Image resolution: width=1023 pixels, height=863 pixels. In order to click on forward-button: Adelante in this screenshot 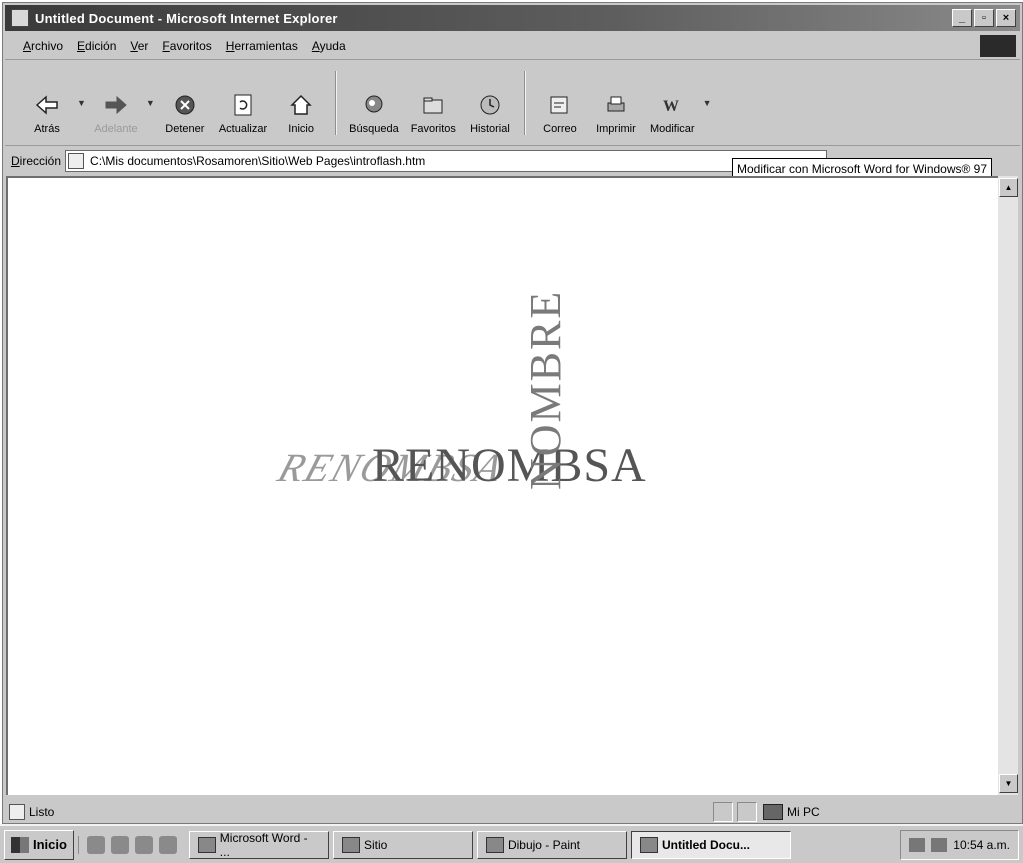, I will do `click(116, 103)`.